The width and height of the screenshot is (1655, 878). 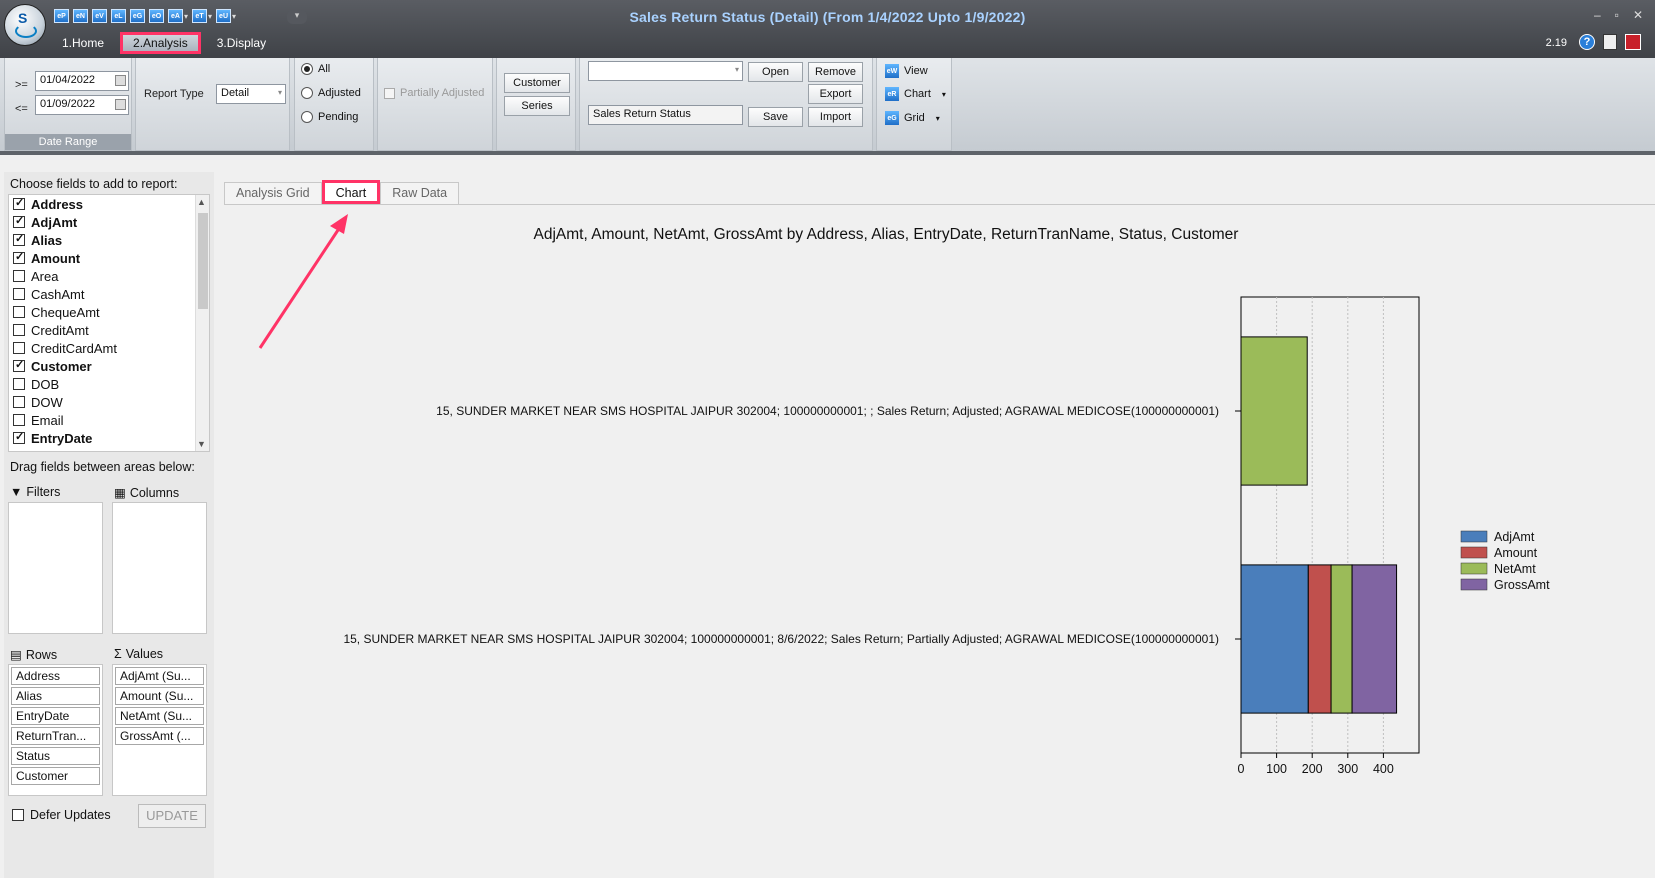 I want to click on document-icon, so click(x=1610, y=42).